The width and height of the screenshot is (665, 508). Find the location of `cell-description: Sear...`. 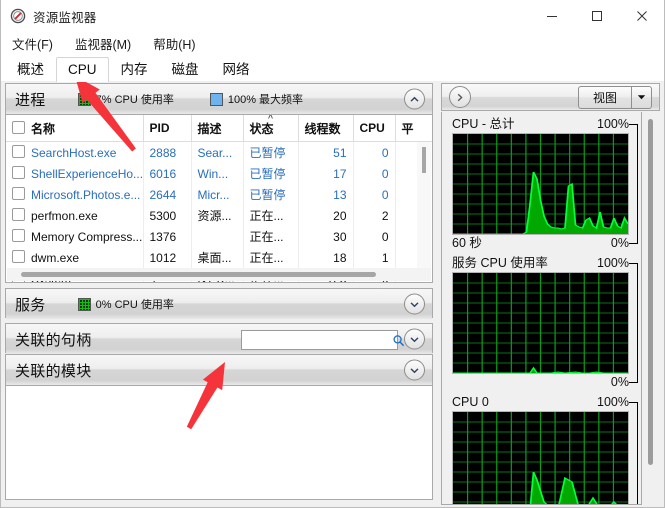

cell-description: Sear... is located at coordinates (217, 152).